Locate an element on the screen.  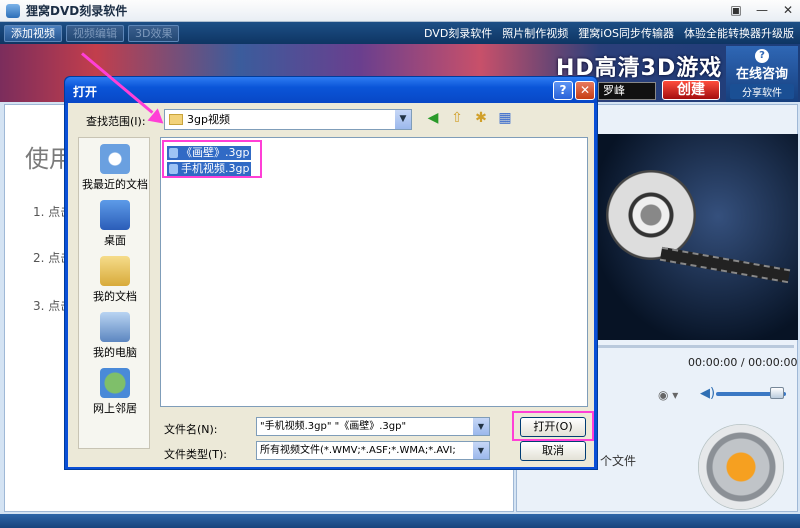
link-converter: 体验全能转换器升级版 is located at coordinates (739, 33).